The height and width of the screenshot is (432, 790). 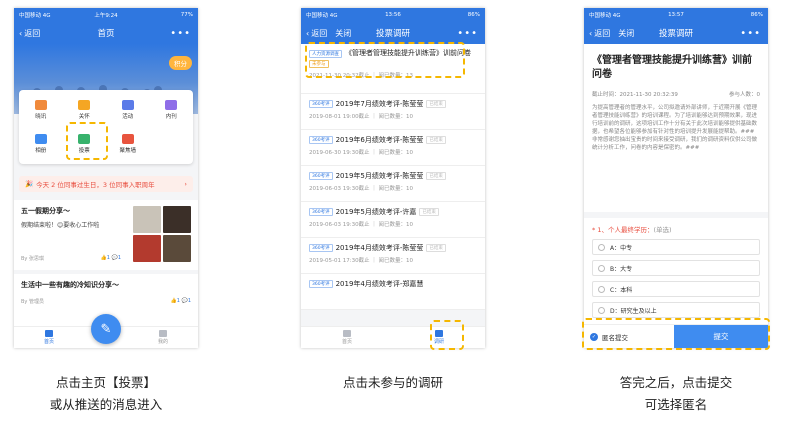 I want to click on post-card: 五一假期分享～ 假期结束啦！😊要收心工作啦 By 张思琪 👍1 💬1, so click(x=106, y=237).